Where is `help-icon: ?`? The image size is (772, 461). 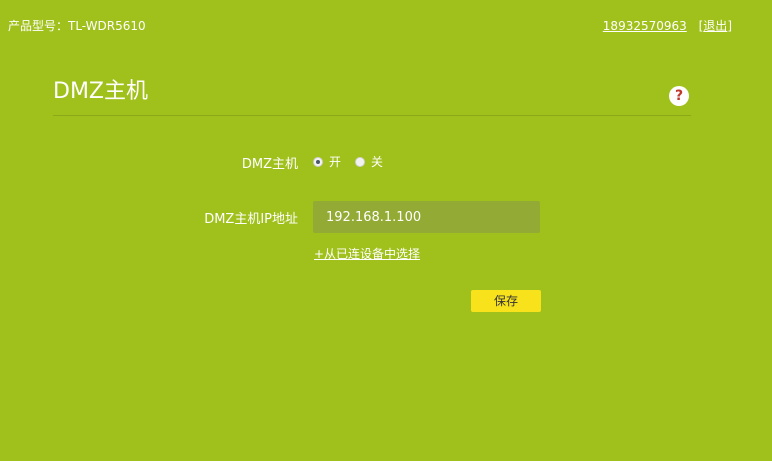 help-icon: ? is located at coordinates (679, 96).